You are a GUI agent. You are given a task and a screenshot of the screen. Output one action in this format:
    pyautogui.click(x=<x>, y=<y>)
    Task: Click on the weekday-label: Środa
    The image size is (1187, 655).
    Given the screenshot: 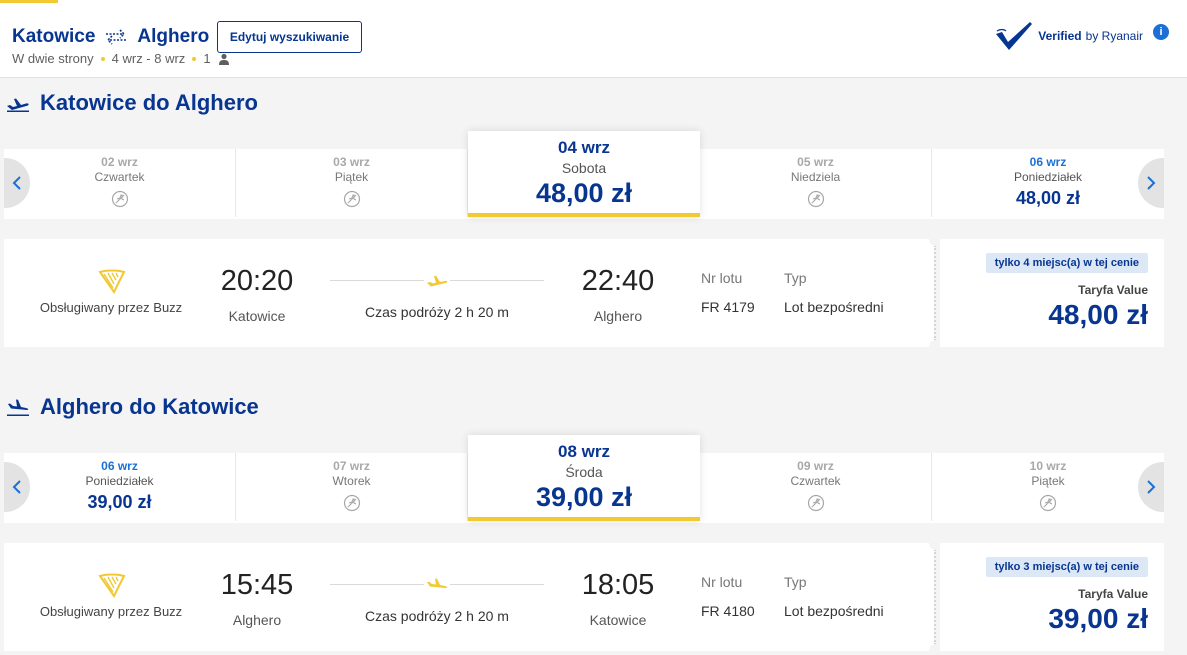 What is the action you would take?
    pyautogui.click(x=584, y=472)
    